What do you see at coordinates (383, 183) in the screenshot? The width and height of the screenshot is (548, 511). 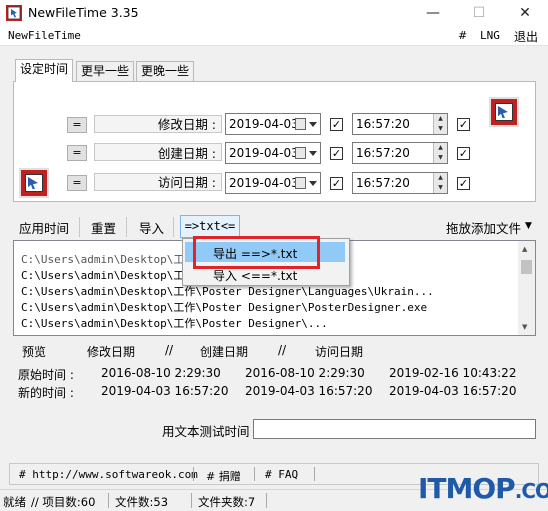 I see `accessed-time-value: 16:57:20` at bounding box center [383, 183].